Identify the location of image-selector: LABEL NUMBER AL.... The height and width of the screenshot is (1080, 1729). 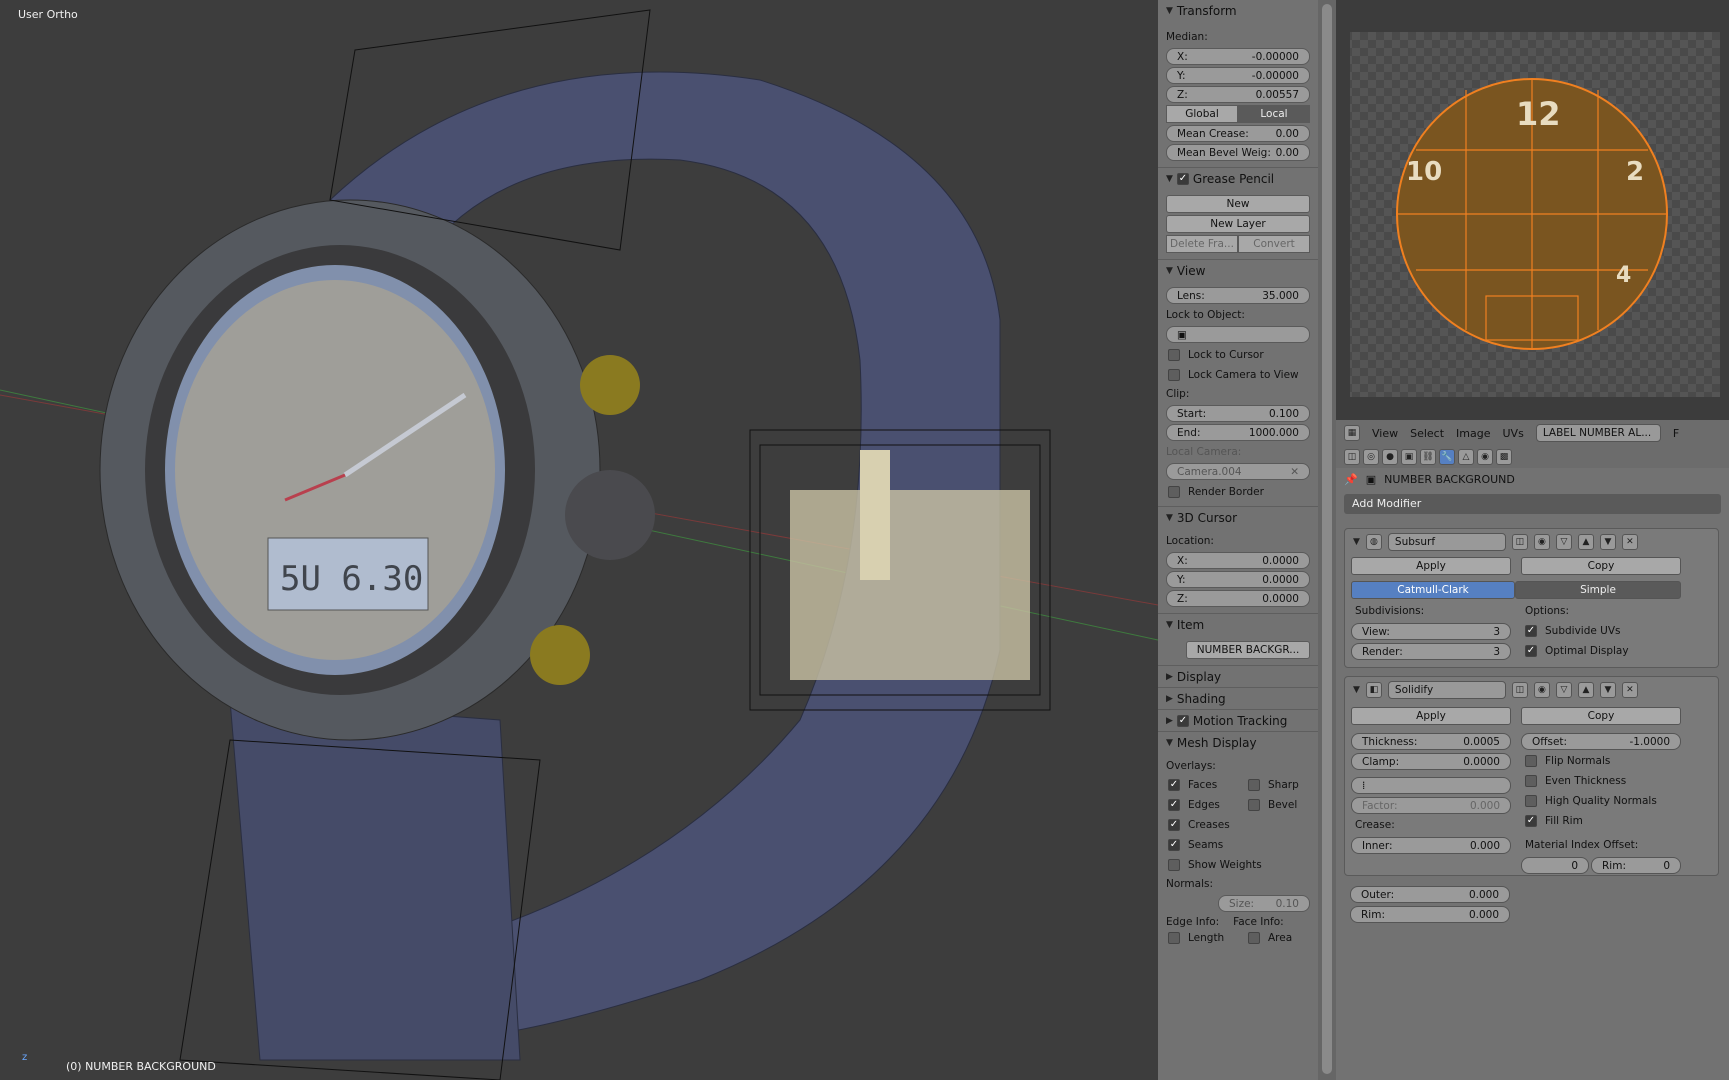
(1598, 433).